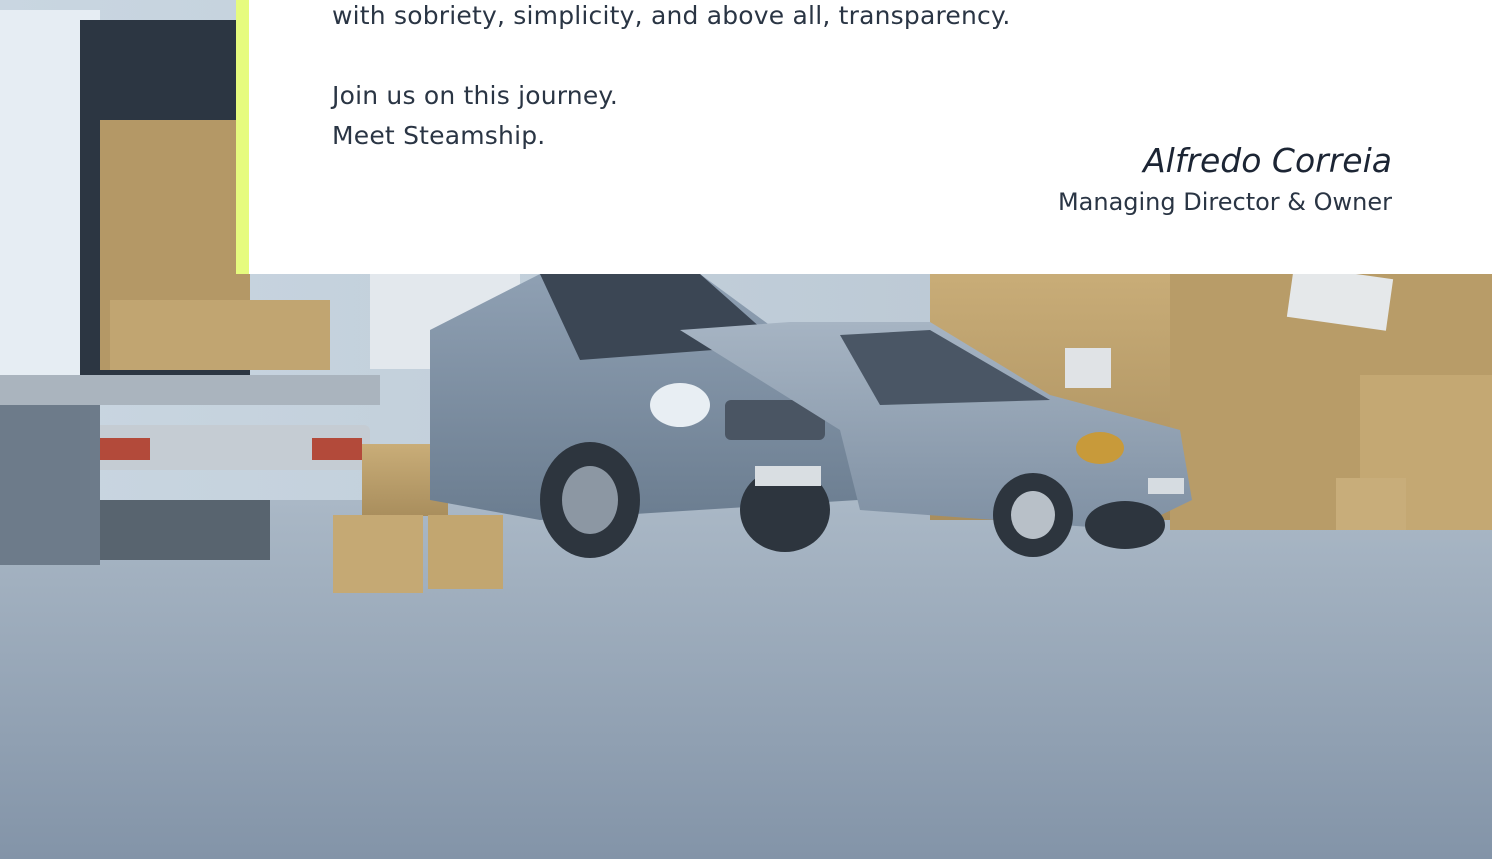 The width and height of the screenshot is (1492, 859). Describe the element at coordinates (242, 137) in the screenshot. I see `accent-bar` at that location.